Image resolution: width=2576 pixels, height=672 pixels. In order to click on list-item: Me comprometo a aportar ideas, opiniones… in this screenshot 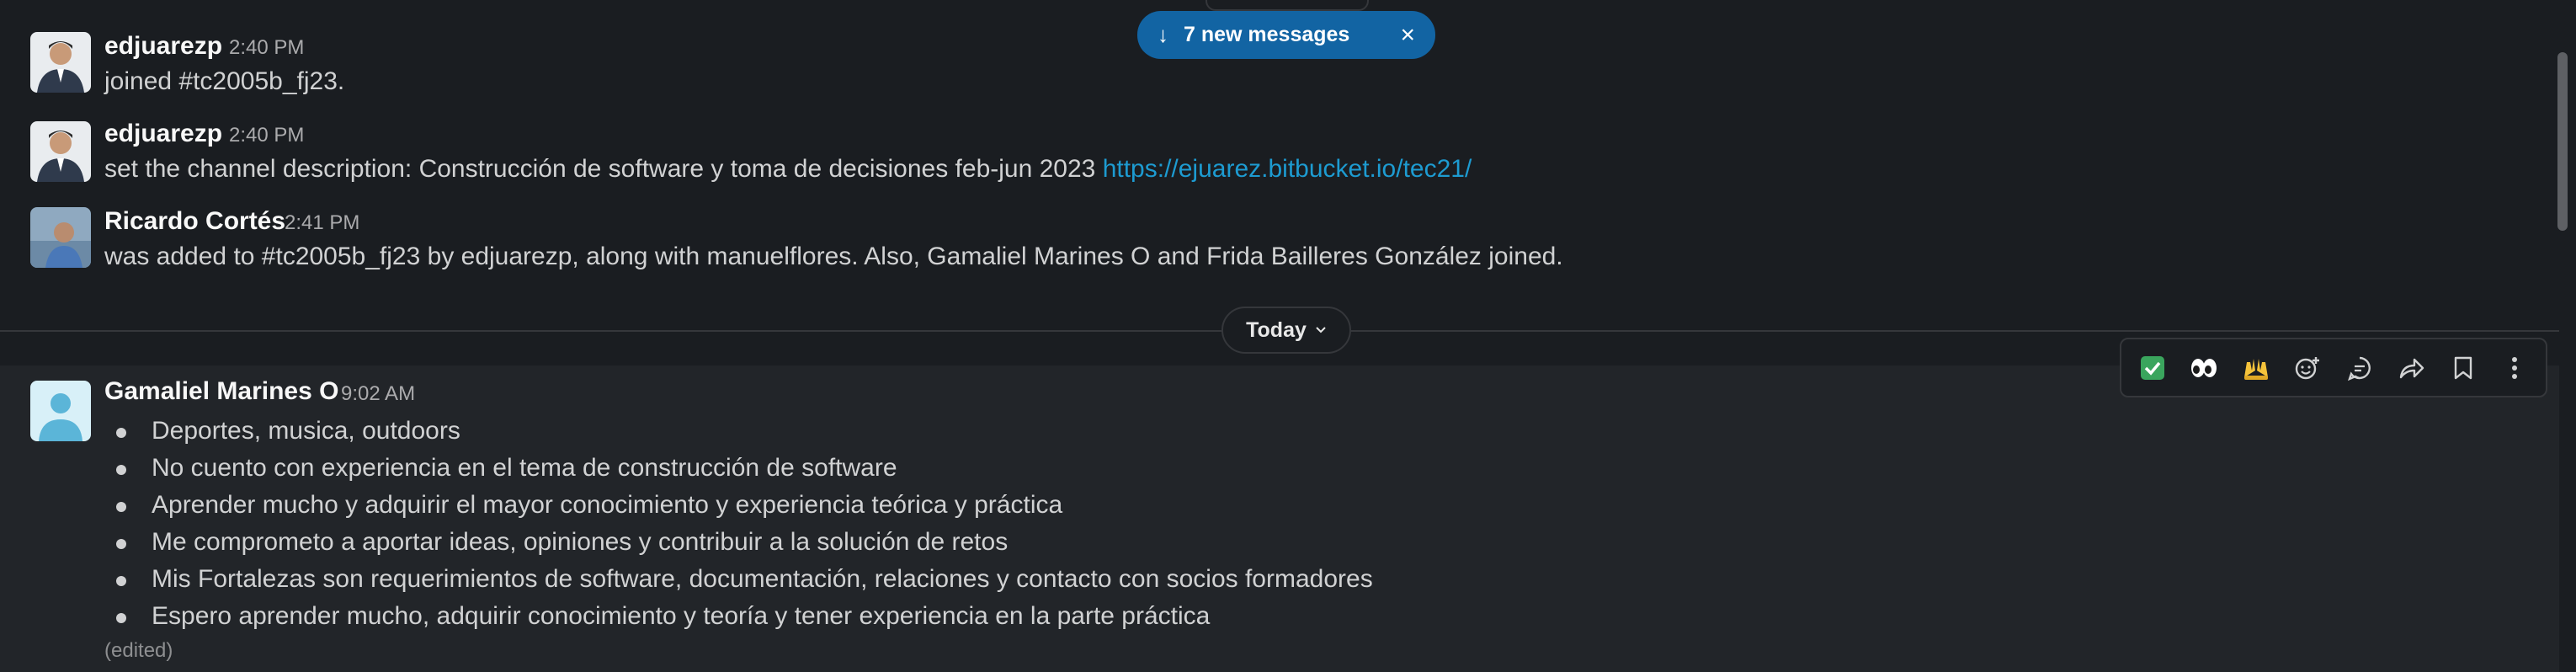, I will do `click(738, 542)`.